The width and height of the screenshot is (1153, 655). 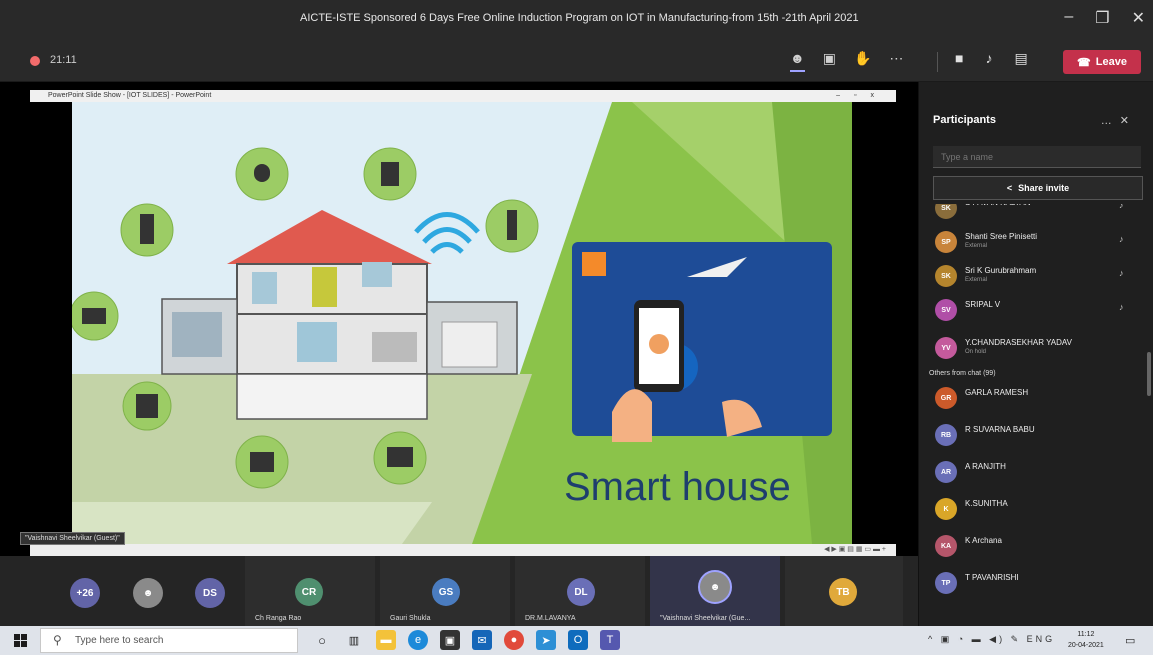 What do you see at coordinates (1086, 634) in the screenshot?
I see `clock-time: 11:12` at bounding box center [1086, 634].